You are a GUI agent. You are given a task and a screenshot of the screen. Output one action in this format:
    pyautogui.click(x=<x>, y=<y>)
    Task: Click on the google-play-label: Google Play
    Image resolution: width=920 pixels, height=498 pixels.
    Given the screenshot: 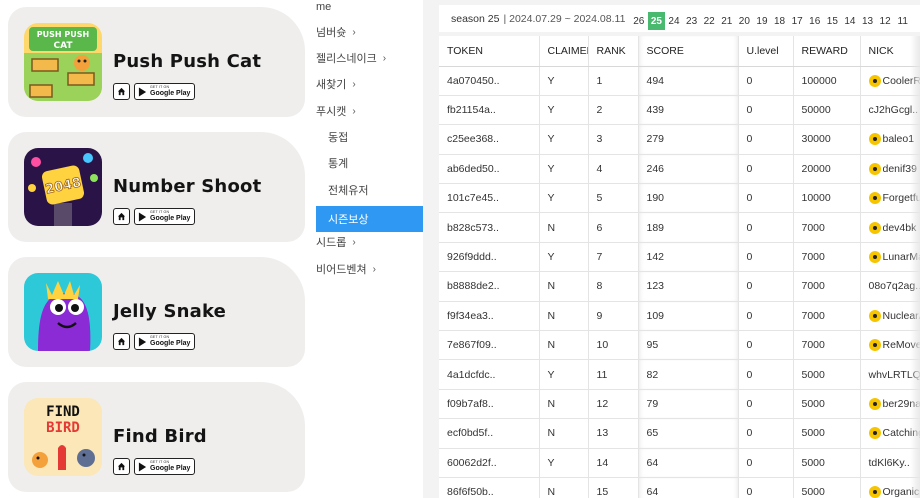 What is the action you would take?
    pyautogui.click(x=170, y=93)
    